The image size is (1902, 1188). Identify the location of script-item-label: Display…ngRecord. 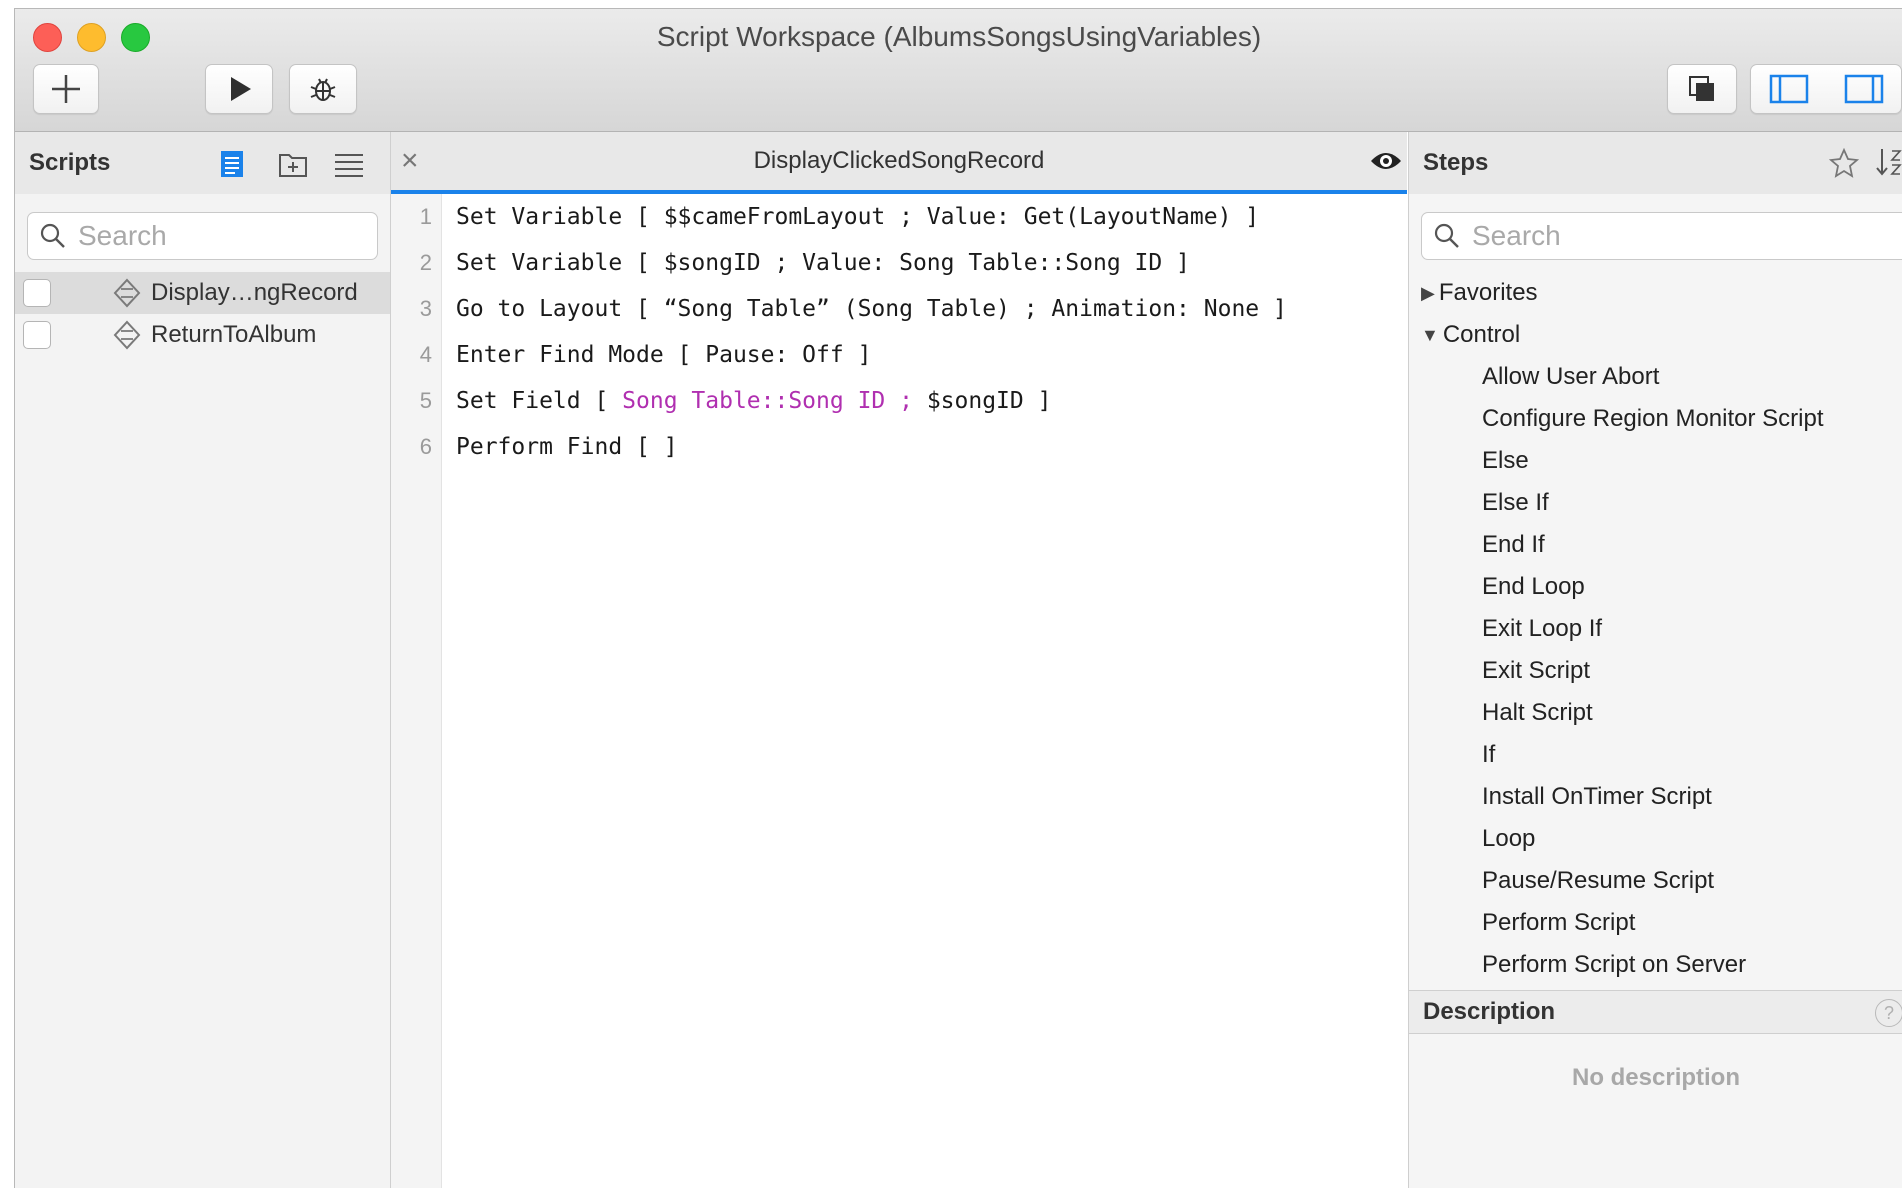
(254, 292).